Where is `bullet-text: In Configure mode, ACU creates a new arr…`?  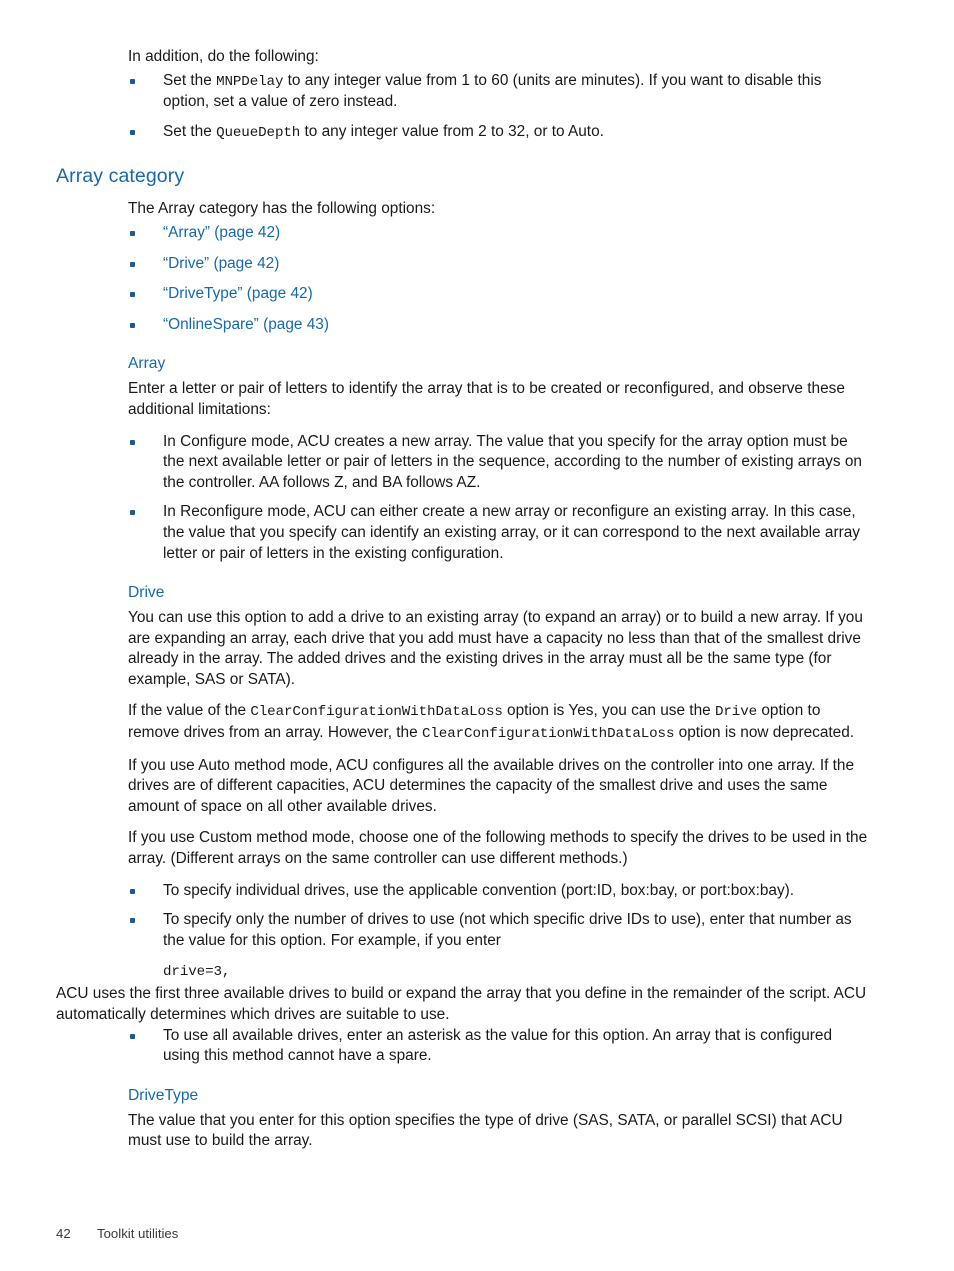 bullet-text: In Configure mode, ACU creates a new arr… is located at coordinates (512, 461).